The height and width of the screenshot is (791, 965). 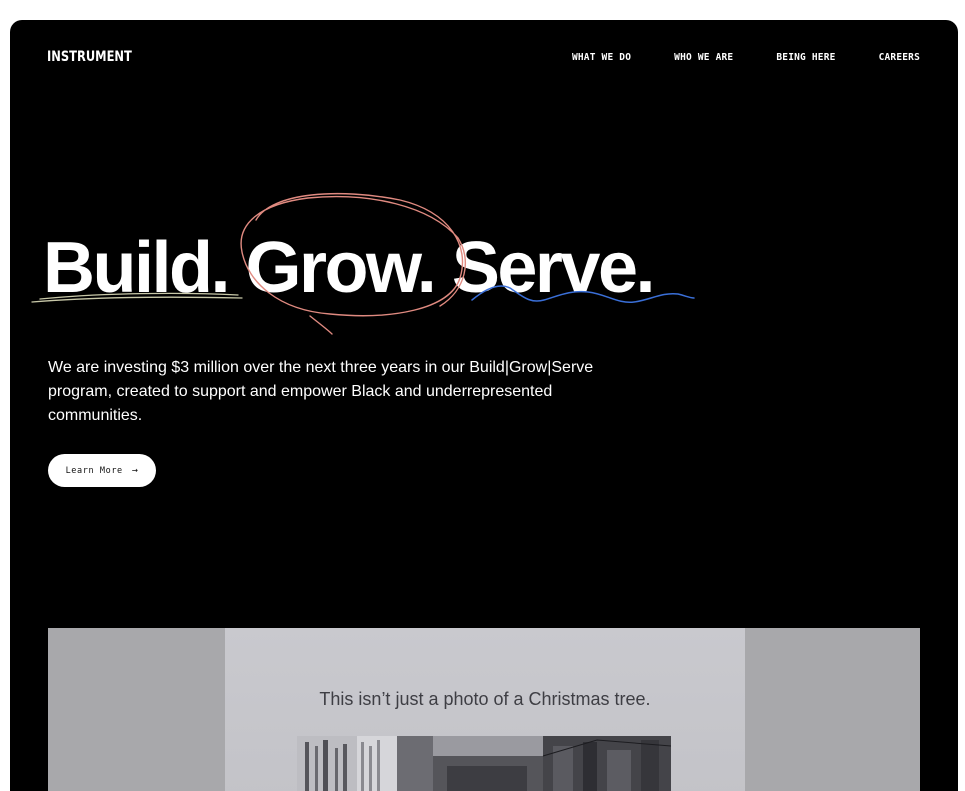 I want to click on street-photo, so click(x=484, y=763).